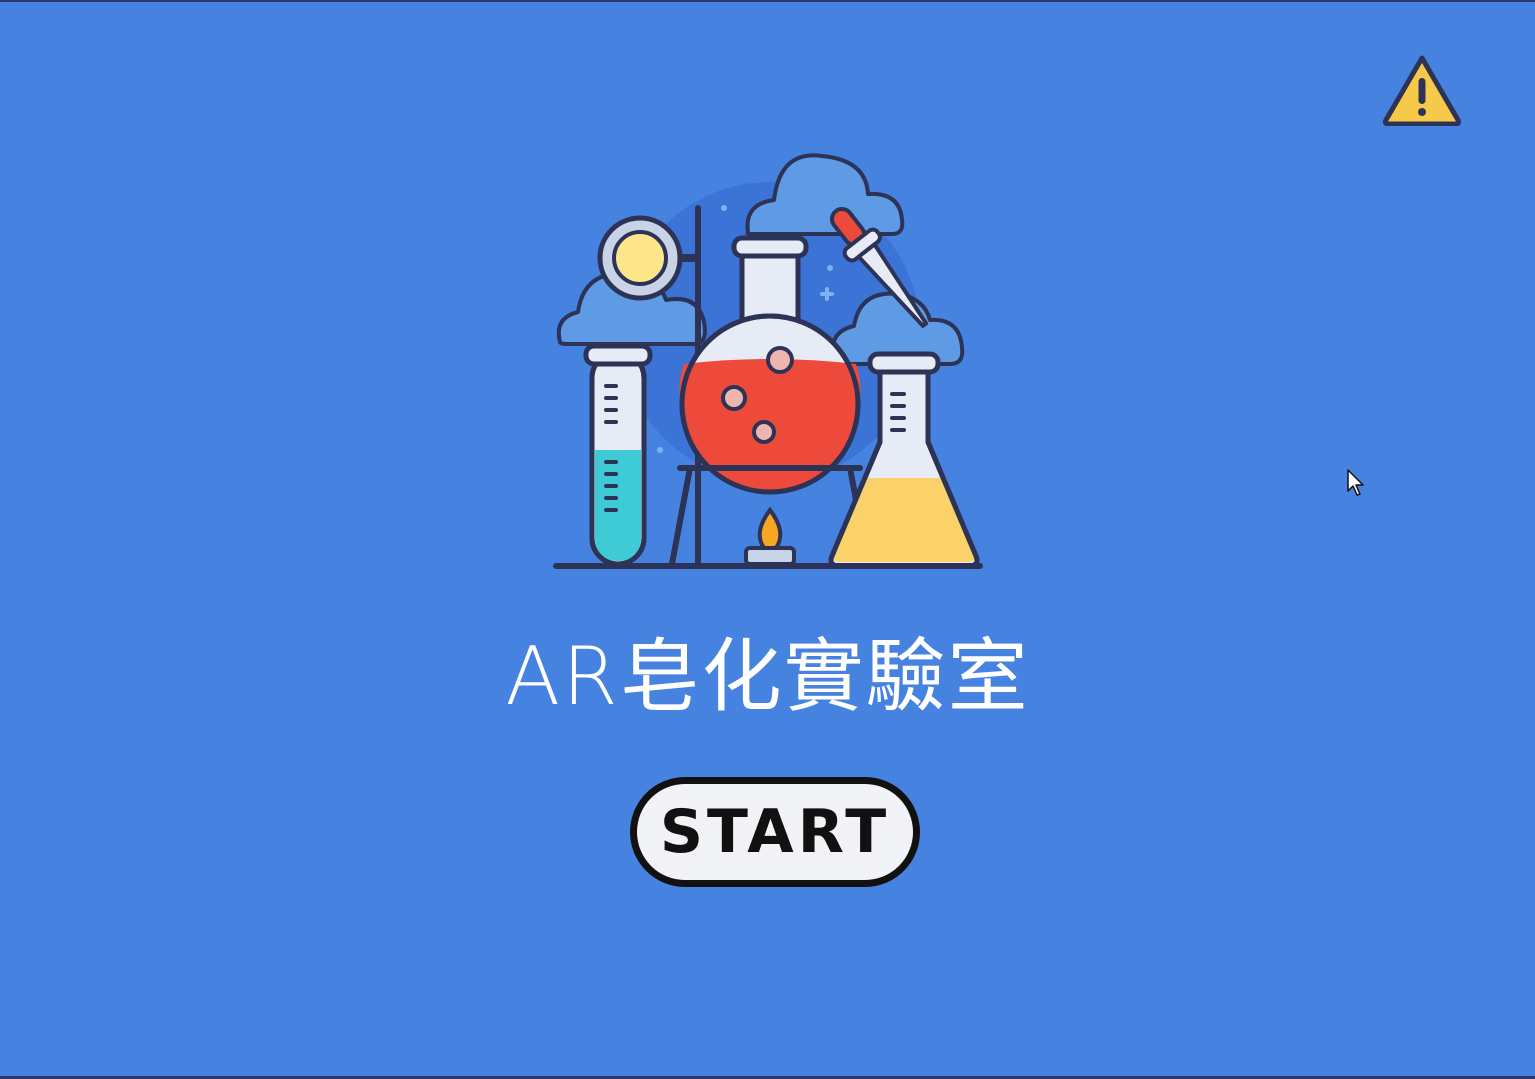 The height and width of the screenshot is (1079, 1535). I want to click on start-button: START, so click(775, 832).